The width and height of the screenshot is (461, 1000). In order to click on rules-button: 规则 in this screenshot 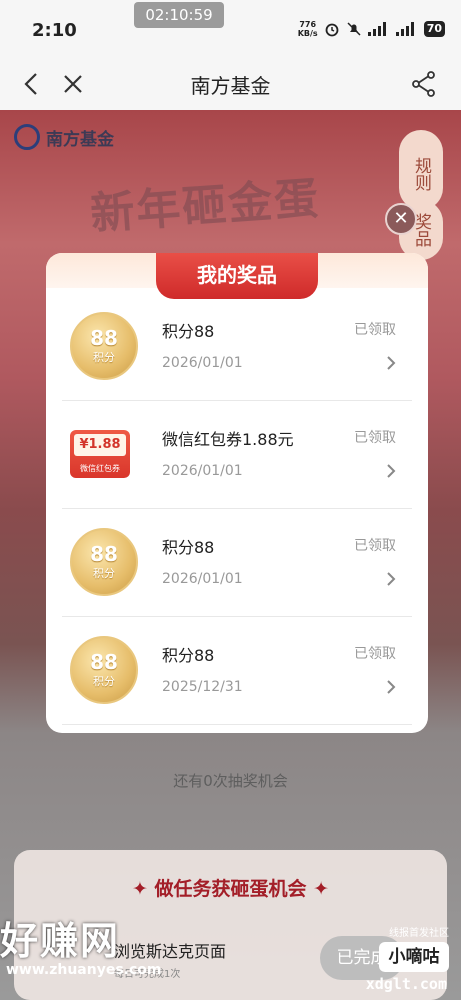, I will do `click(421, 170)`.